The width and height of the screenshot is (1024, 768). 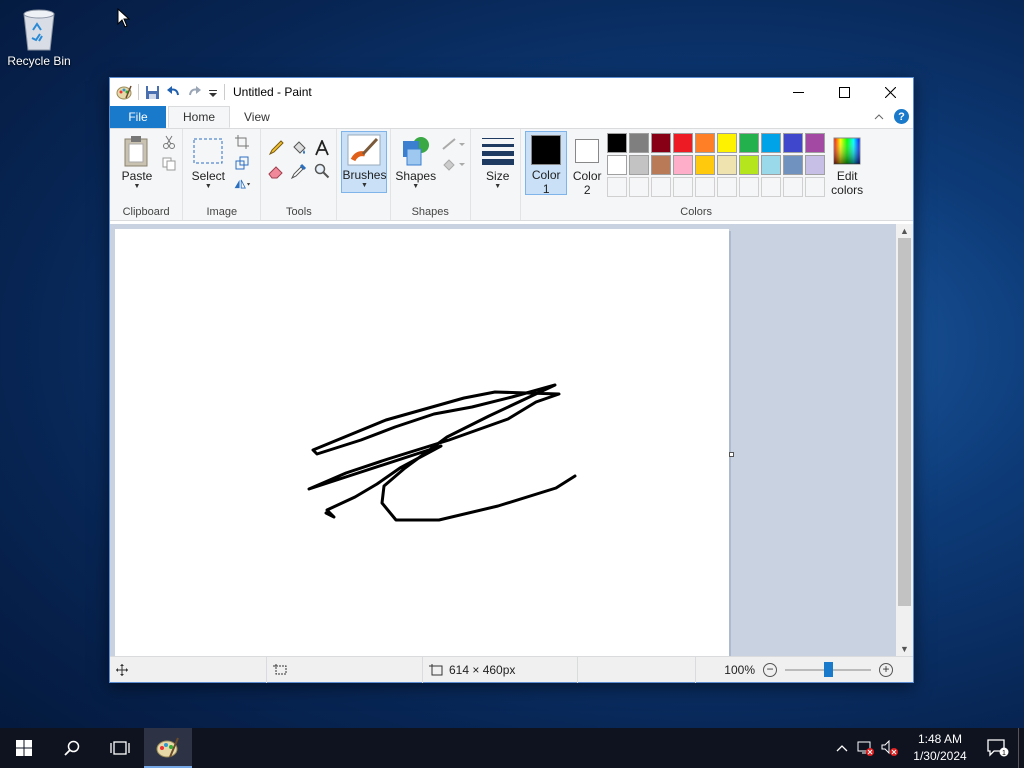 I want to click on quick-access-toolbar, so click(x=167, y=92).